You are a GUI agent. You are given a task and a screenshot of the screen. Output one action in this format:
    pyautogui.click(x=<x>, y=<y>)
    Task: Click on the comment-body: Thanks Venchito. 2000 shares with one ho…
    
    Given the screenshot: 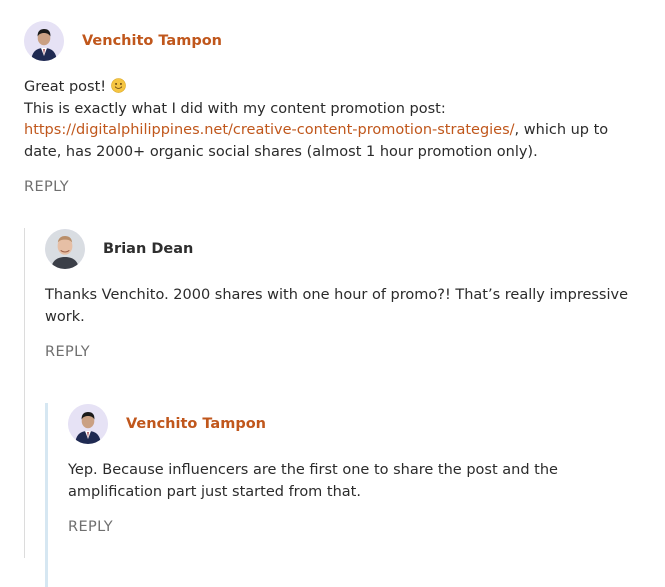 What is the action you would take?
    pyautogui.click(x=337, y=306)
    